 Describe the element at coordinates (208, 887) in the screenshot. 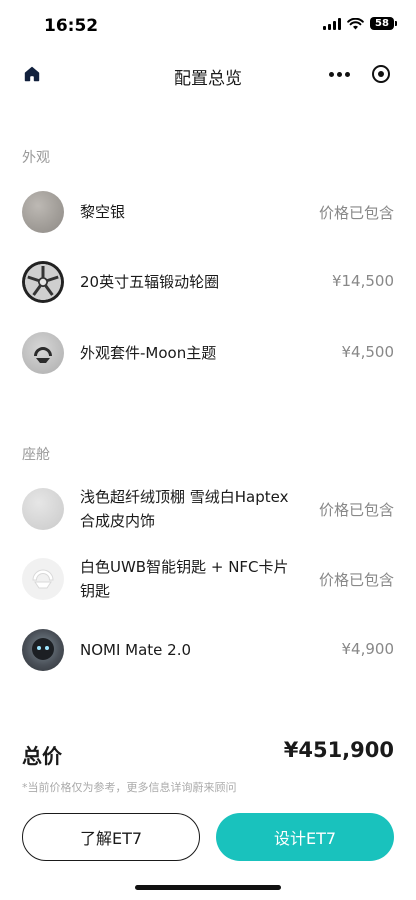

I see `home-indicator` at that location.